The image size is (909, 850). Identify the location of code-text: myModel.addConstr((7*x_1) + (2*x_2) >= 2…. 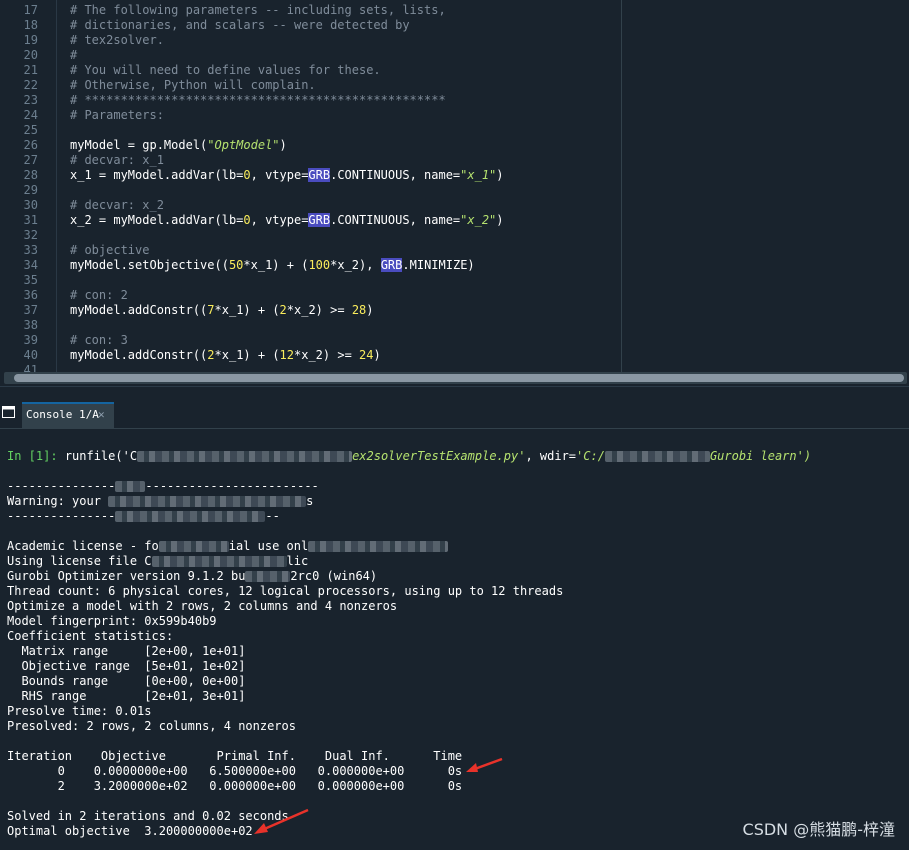
(222, 310).